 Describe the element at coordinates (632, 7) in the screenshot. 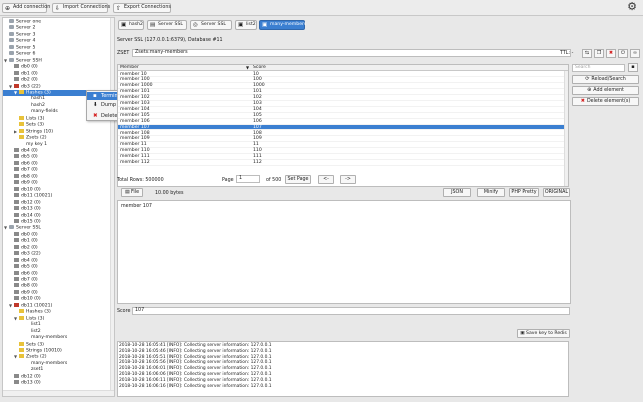

I see `gear-icon: ⚙` at that location.